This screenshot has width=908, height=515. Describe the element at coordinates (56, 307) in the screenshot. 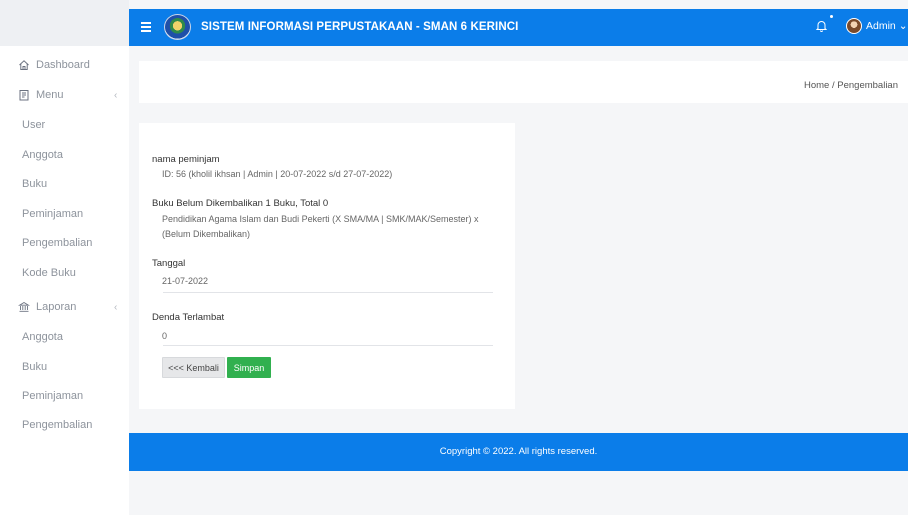

I see `sidebar-group-label: Laporan` at that location.